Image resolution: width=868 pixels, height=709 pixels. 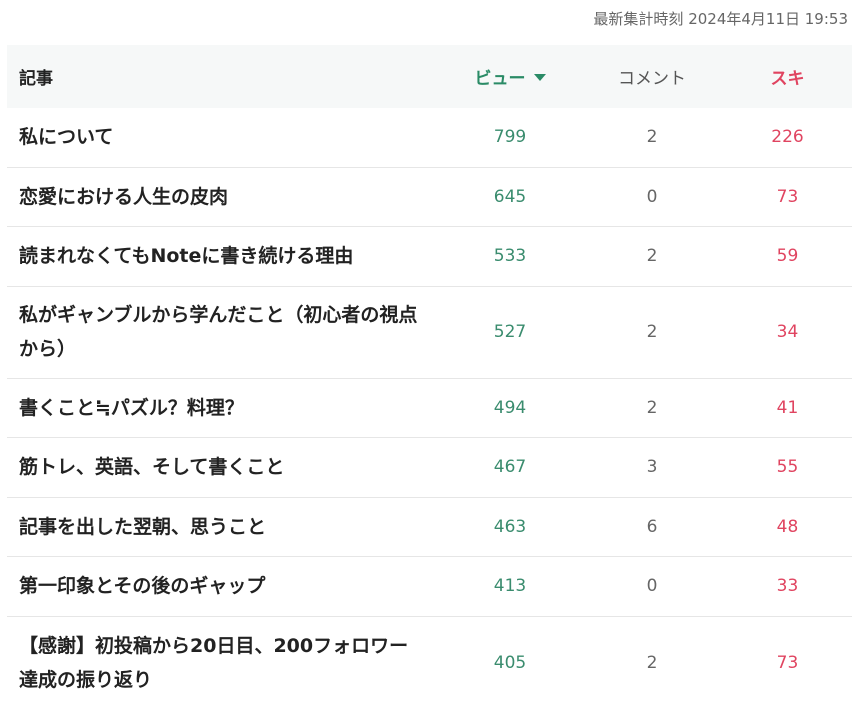 I want to click on article-title-link: 恋愛における人生の皮肉, so click(x=223, y=197).